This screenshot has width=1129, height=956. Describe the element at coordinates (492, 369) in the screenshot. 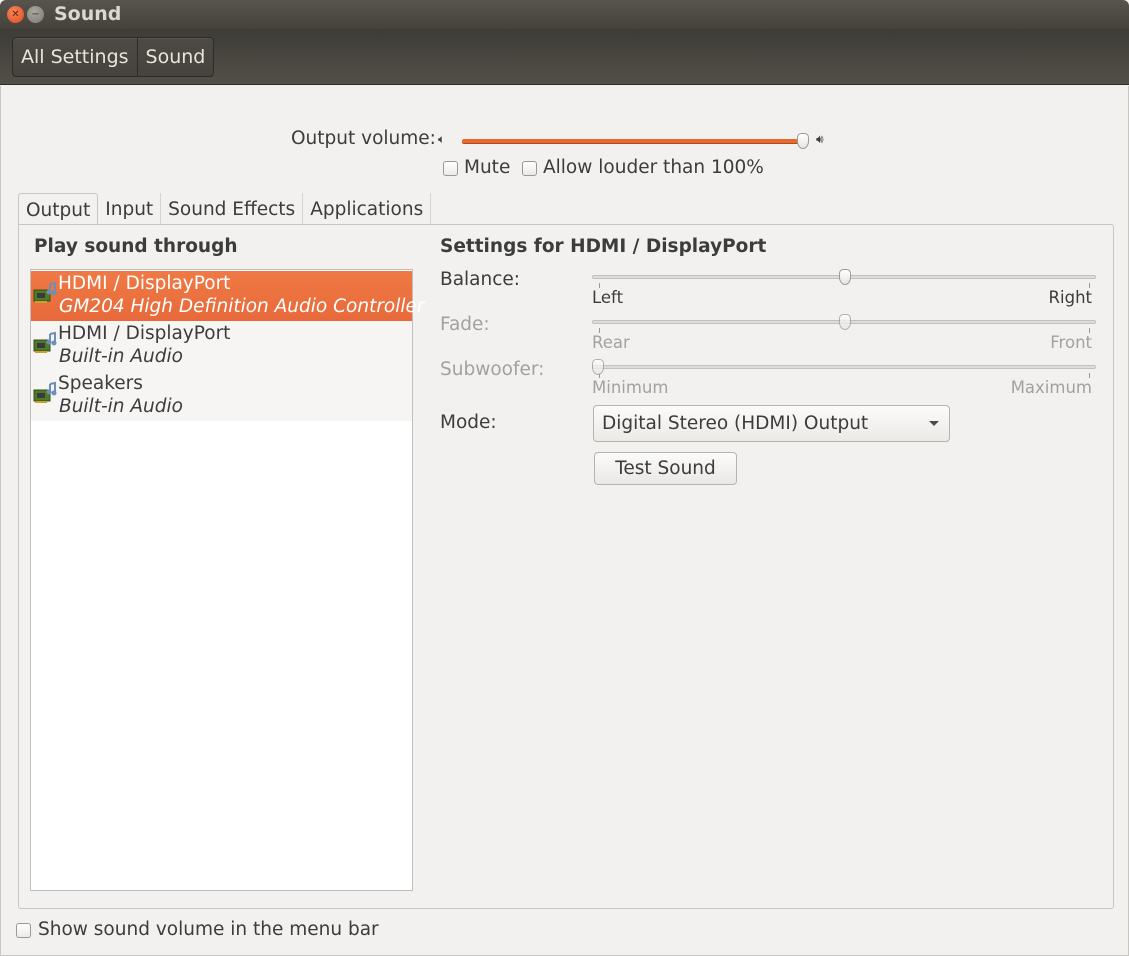

I see `subwoofer-label: Subwoofer:` at that location.